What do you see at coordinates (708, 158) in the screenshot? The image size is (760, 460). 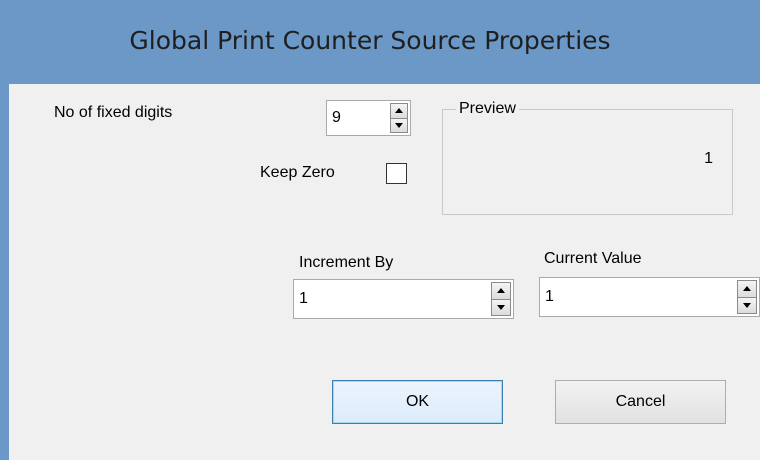 I see `preview-value: 1` at bounding box center [708, 158].